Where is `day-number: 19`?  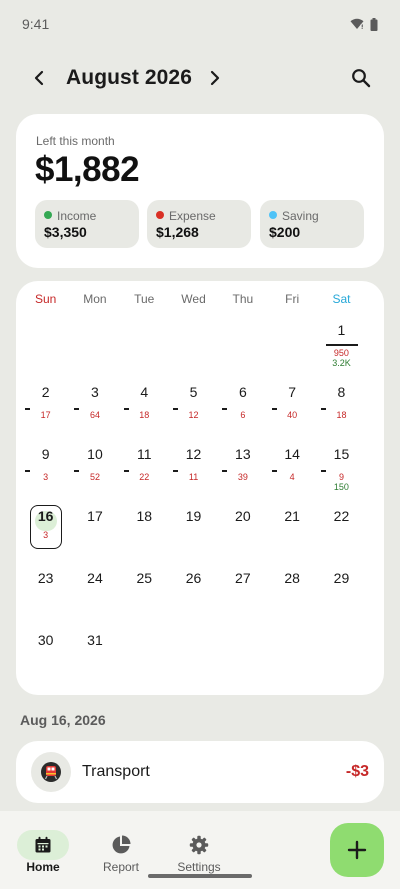 day-number: 19 is located at coordinates (193, 516).